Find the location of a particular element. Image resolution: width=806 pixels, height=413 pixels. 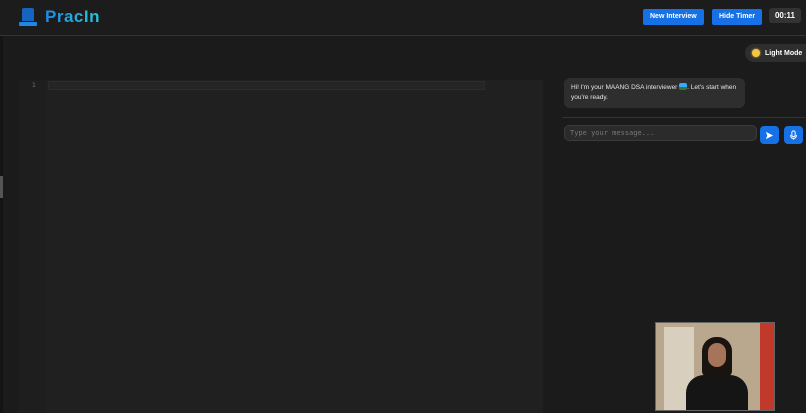

microphone-icon is located at coordinates (793, 135).